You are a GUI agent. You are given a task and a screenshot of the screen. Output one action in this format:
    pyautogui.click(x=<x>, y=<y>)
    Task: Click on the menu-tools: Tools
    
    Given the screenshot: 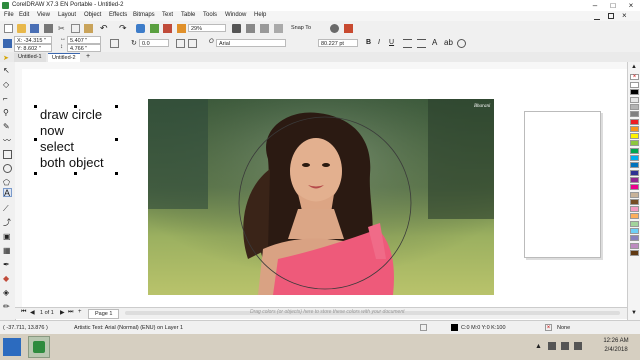 What is the action you would take?
    pyautogui.click(x=210, y=15)
    